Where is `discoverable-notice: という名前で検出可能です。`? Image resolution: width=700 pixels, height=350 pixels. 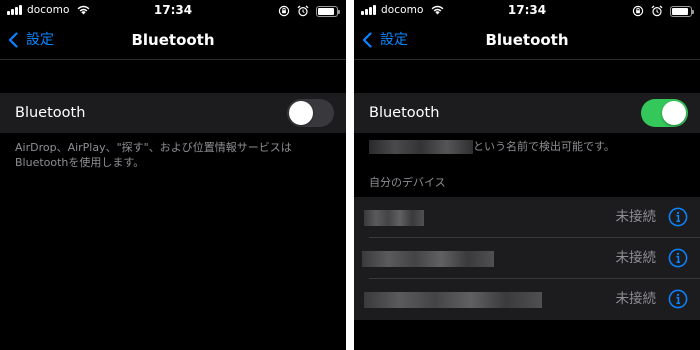 discoverable-notice: という名前で検出可能です。 is located at coordinates (529, 147).